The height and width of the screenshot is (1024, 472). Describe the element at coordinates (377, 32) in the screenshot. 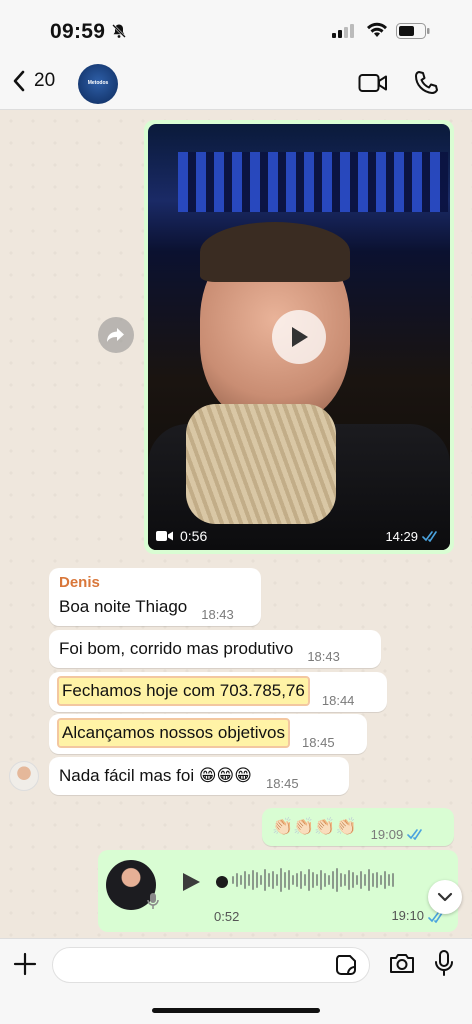

I see `wifi-icon` at that location.